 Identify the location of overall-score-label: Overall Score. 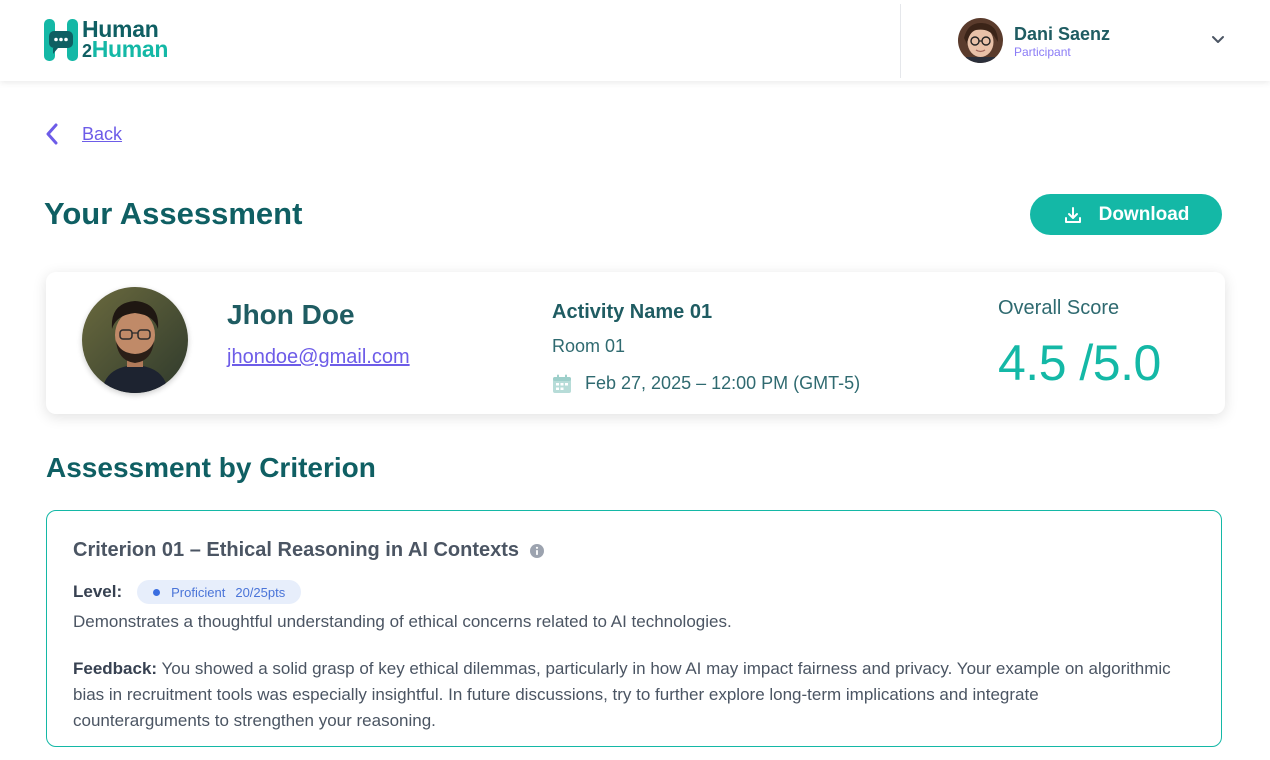
(1059, 308).